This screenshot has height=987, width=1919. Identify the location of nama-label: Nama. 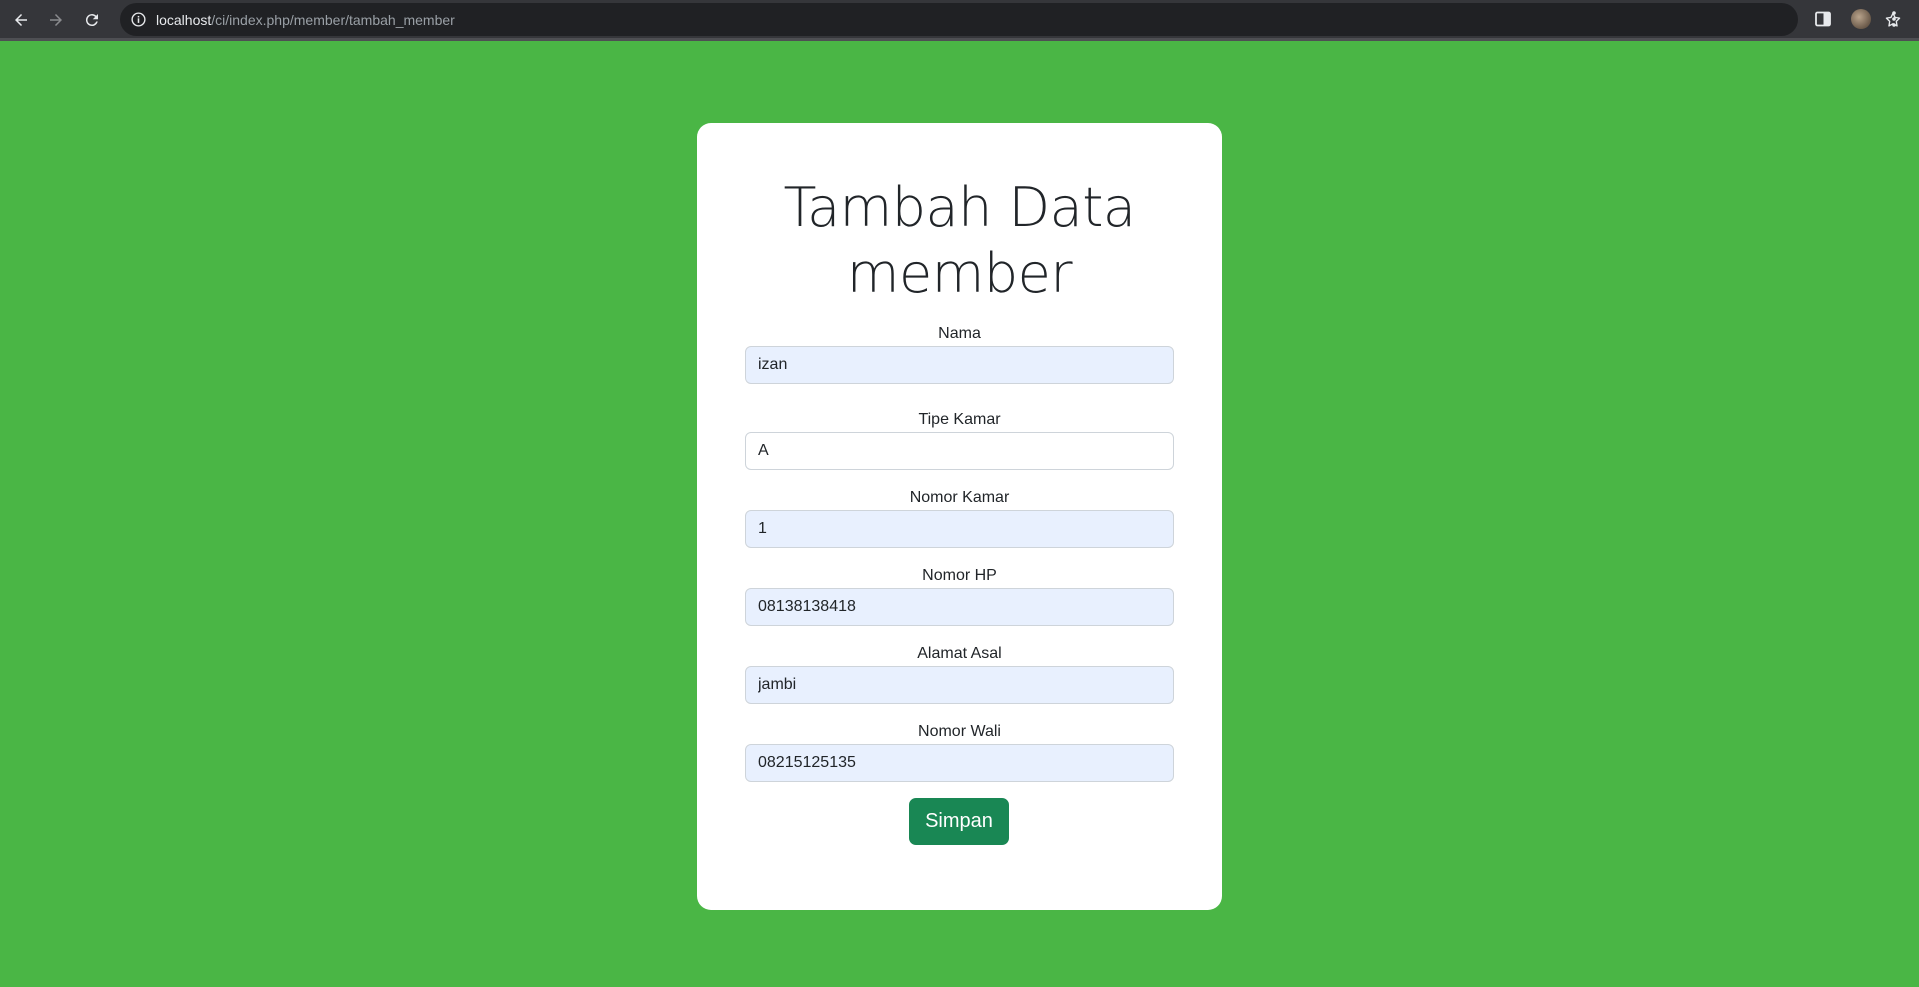
(959, 333).